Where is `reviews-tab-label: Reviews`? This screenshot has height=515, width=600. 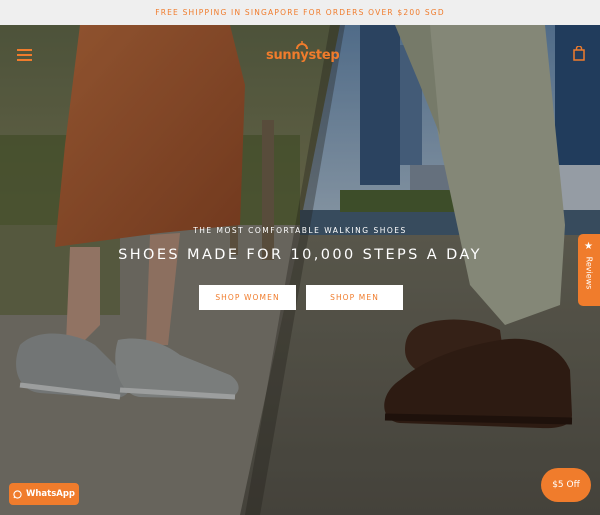 reviews-tab-label: Reviews is located at coordinates (589, 273).